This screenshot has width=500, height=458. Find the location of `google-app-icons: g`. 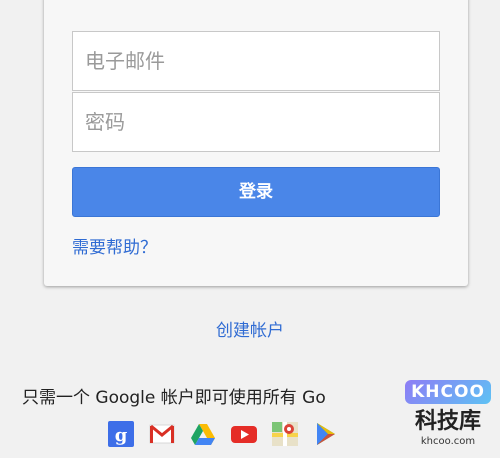

google-app-icons: g is located at coordinates (223, 434).